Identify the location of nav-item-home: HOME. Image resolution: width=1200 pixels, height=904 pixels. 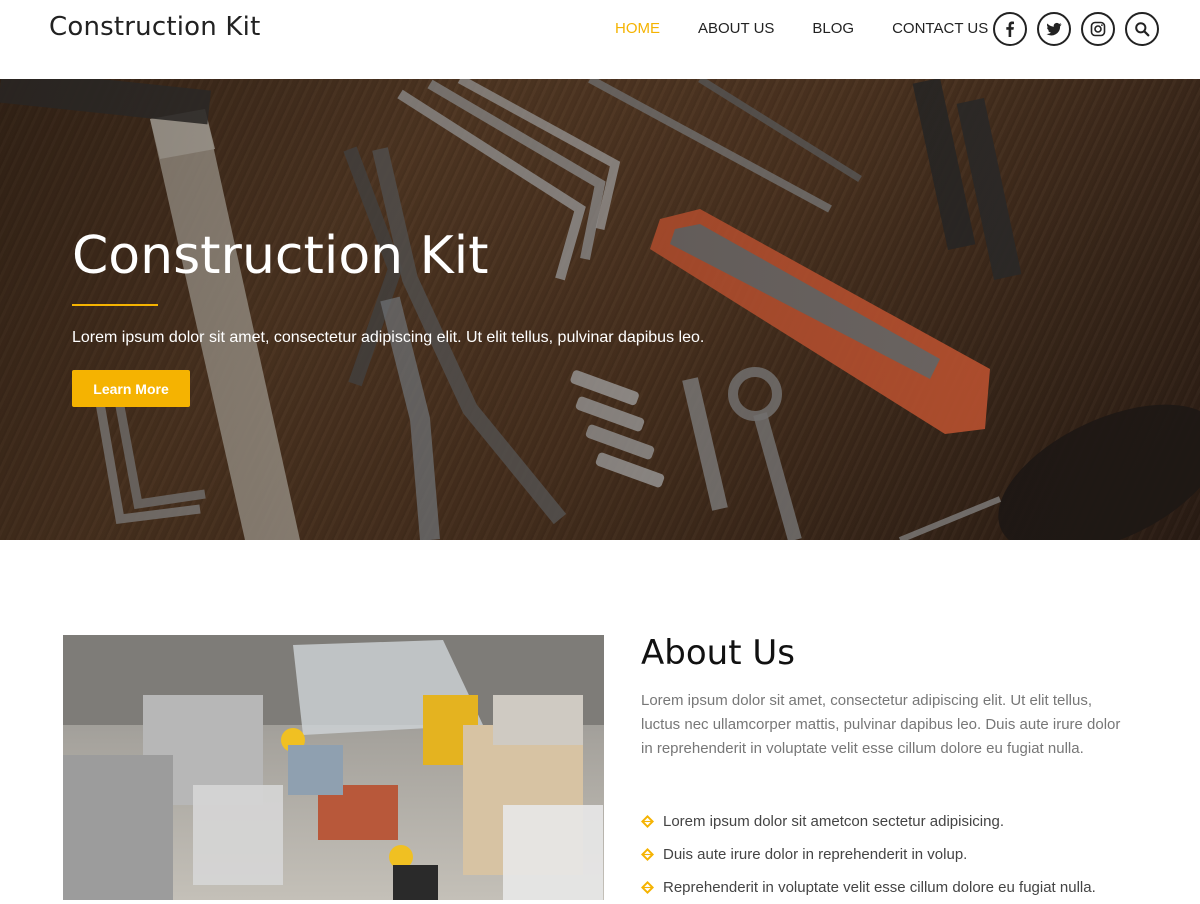
(637, 29).